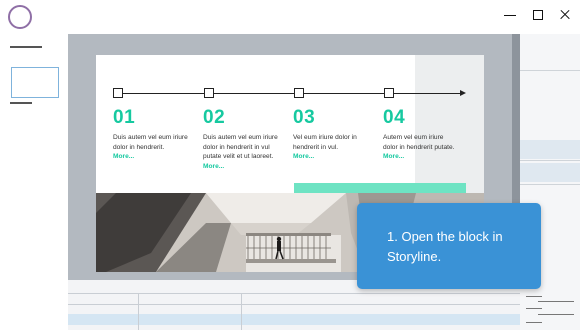  Describe the element at coordinates (294, 319) in the screenshot. I see `timeline-selected-row` at that location.